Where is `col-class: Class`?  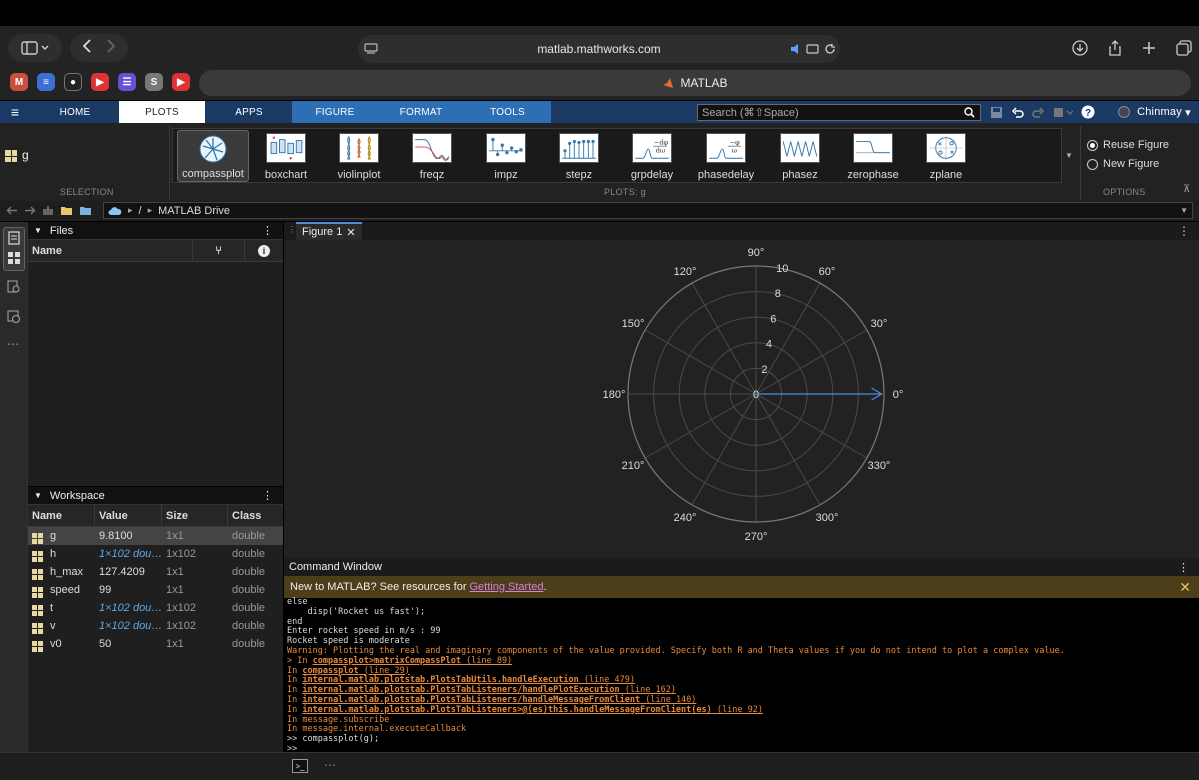 col-class: Class is located at coordinates (255, 515).